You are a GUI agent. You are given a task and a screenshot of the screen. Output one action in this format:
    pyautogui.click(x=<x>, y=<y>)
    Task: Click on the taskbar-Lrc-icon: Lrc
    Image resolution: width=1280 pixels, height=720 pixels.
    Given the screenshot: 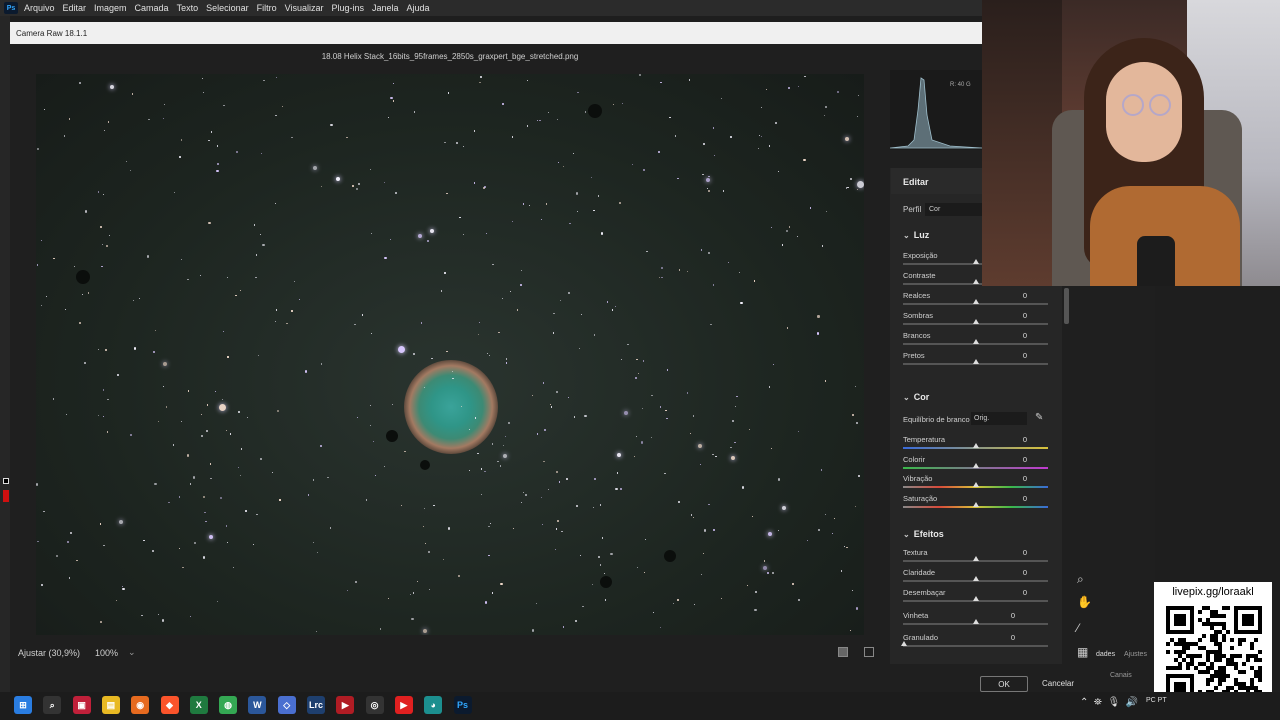 What is the action you would take?
    pyautogui.click(x=316, y=705)
    